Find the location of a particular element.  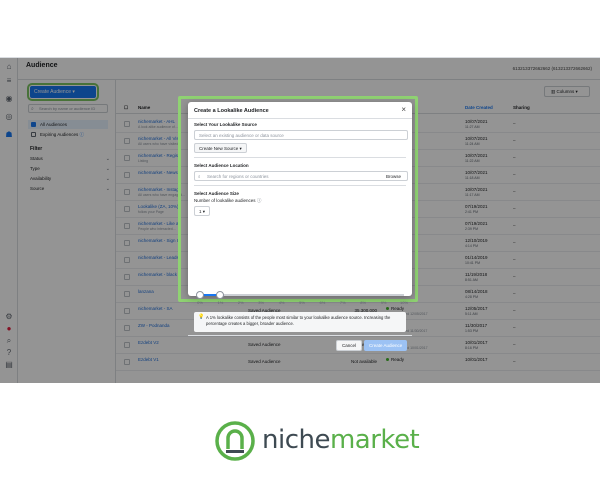

create-audience-submit-button: Create Audience is located at coordinates (386, 345).